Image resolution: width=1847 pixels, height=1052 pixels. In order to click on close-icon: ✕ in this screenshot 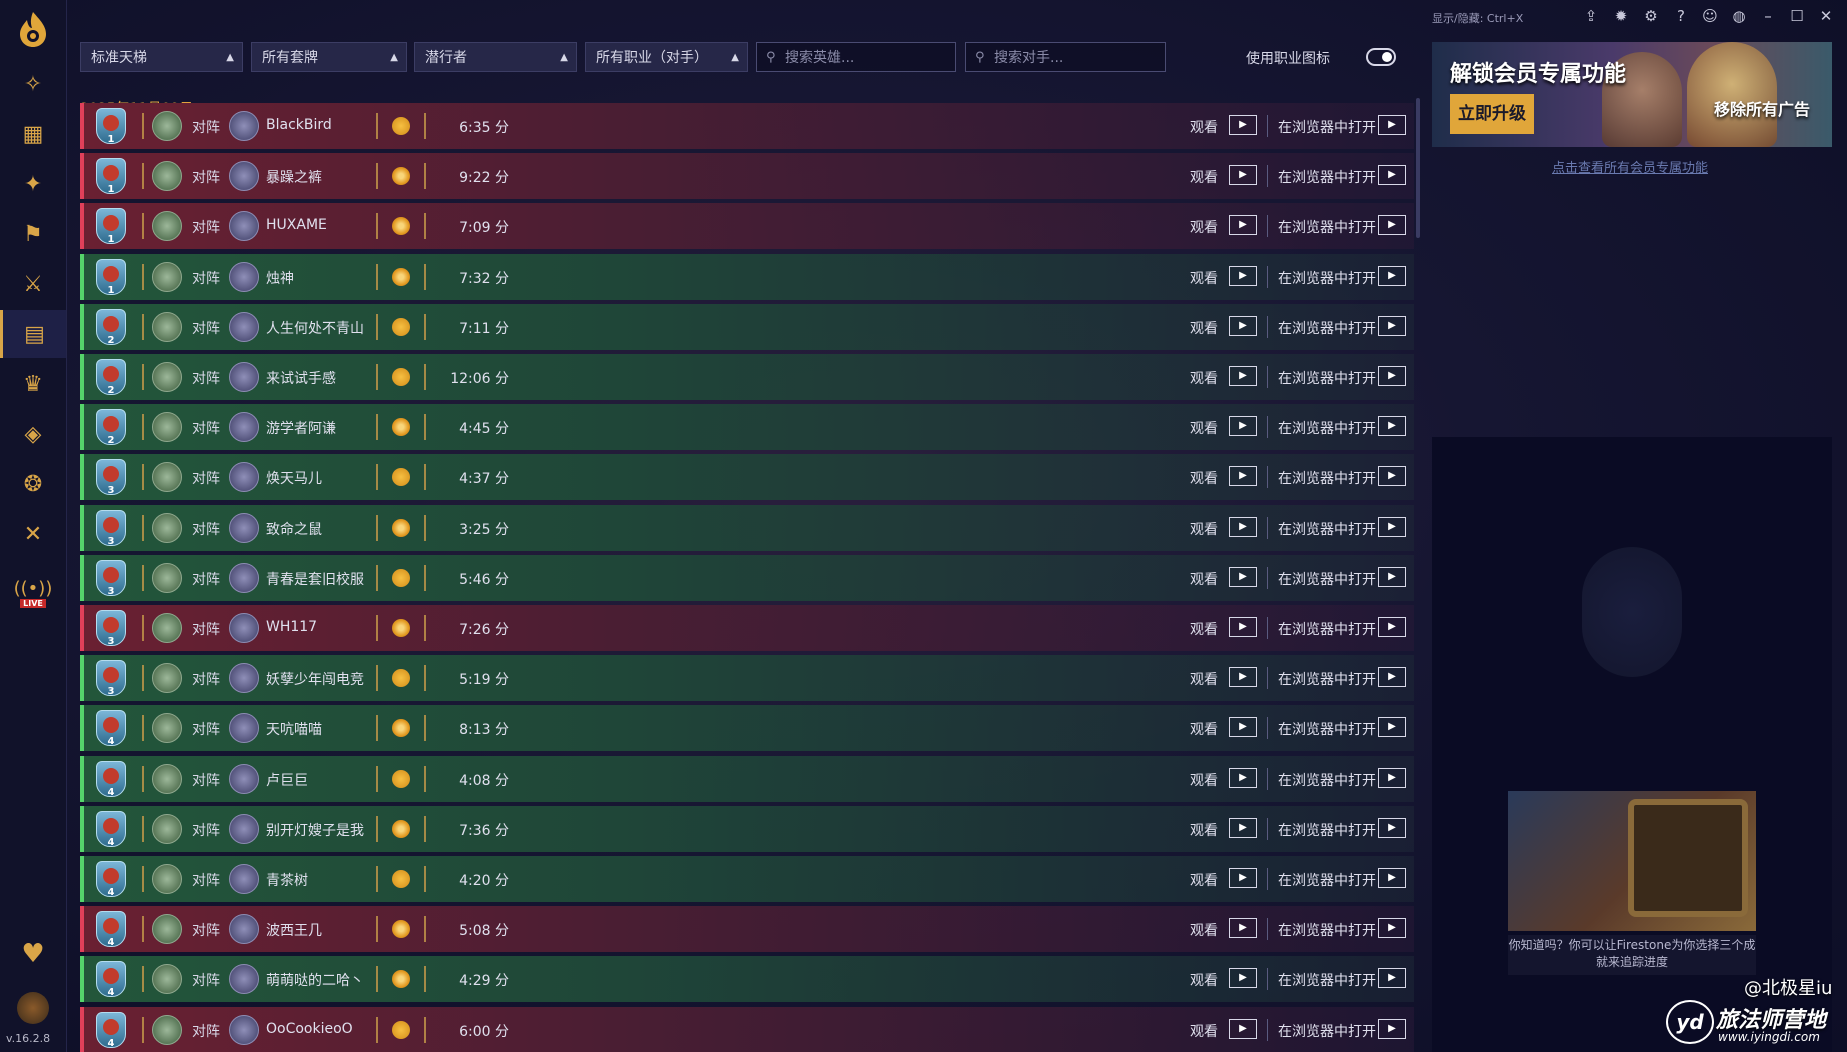, I will do `click(1826, 16)`.